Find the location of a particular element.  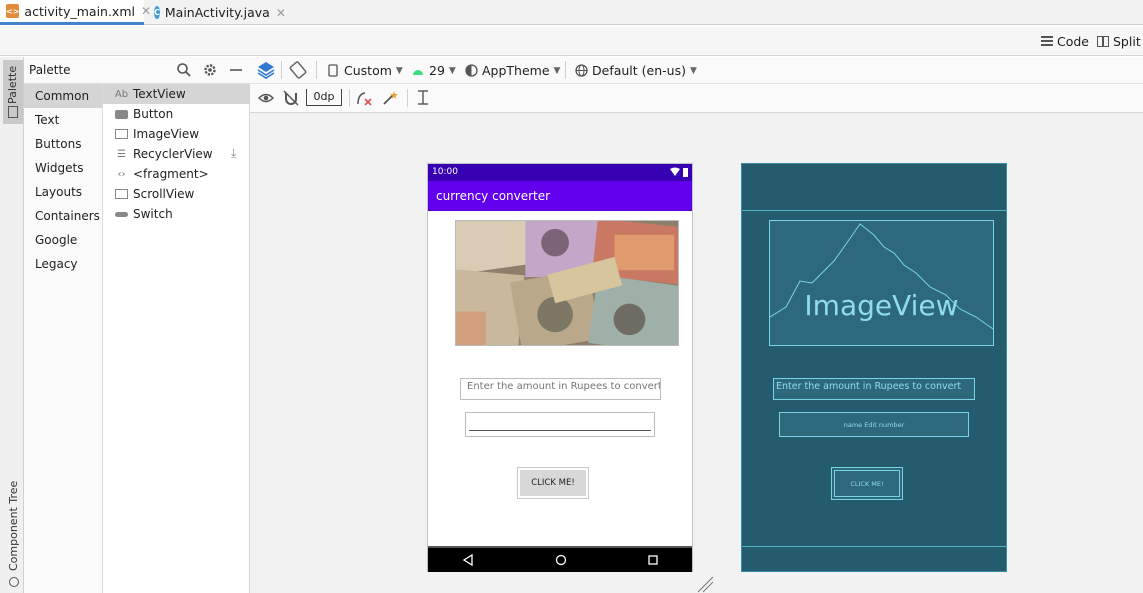

blueprint-imageview: ImageView is located at coordinates (881, 283).